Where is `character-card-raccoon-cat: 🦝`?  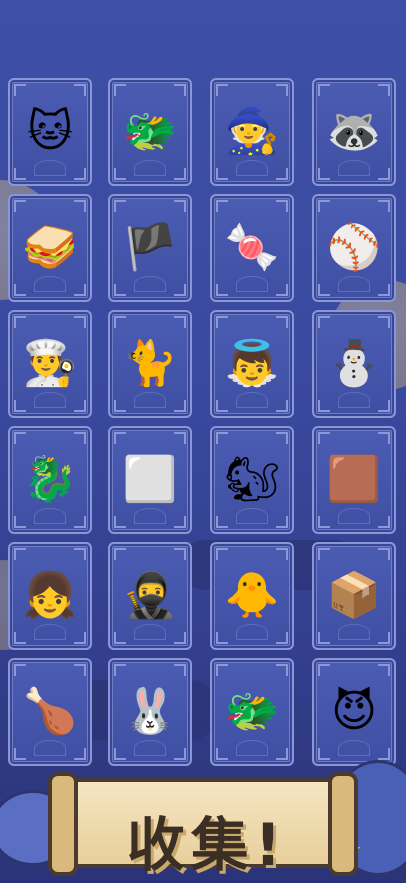
character-card-raccoon-cat: 🦝 is located at coordinates (354, 132).